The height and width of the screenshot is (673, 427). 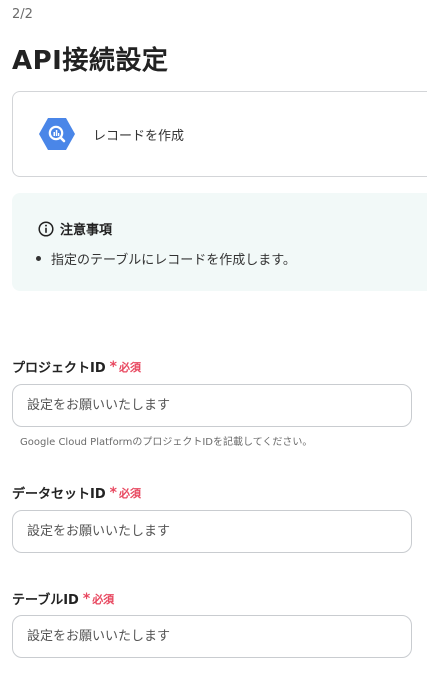 I want to click on notice-header: 注意事項, so click(x=75, y=228).